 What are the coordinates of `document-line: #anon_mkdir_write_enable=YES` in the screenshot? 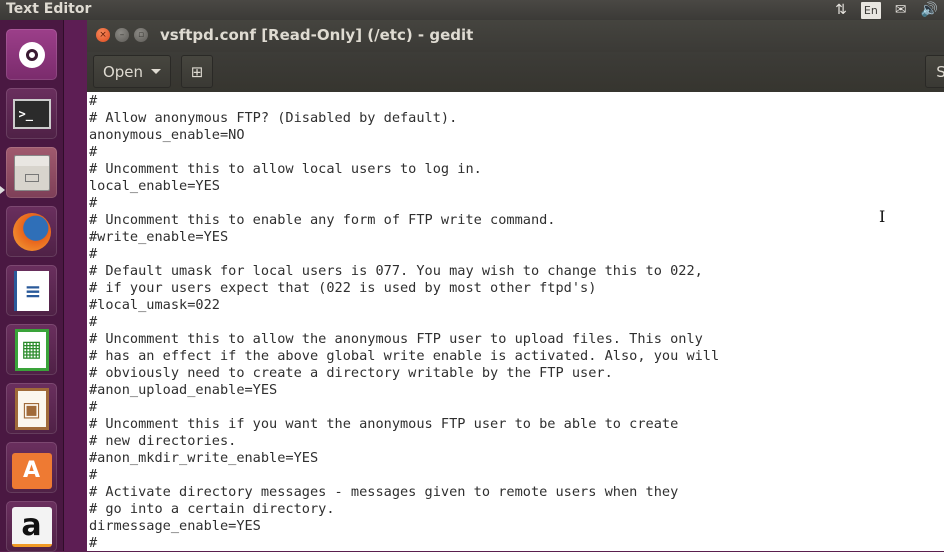 It's located at (204, 458).